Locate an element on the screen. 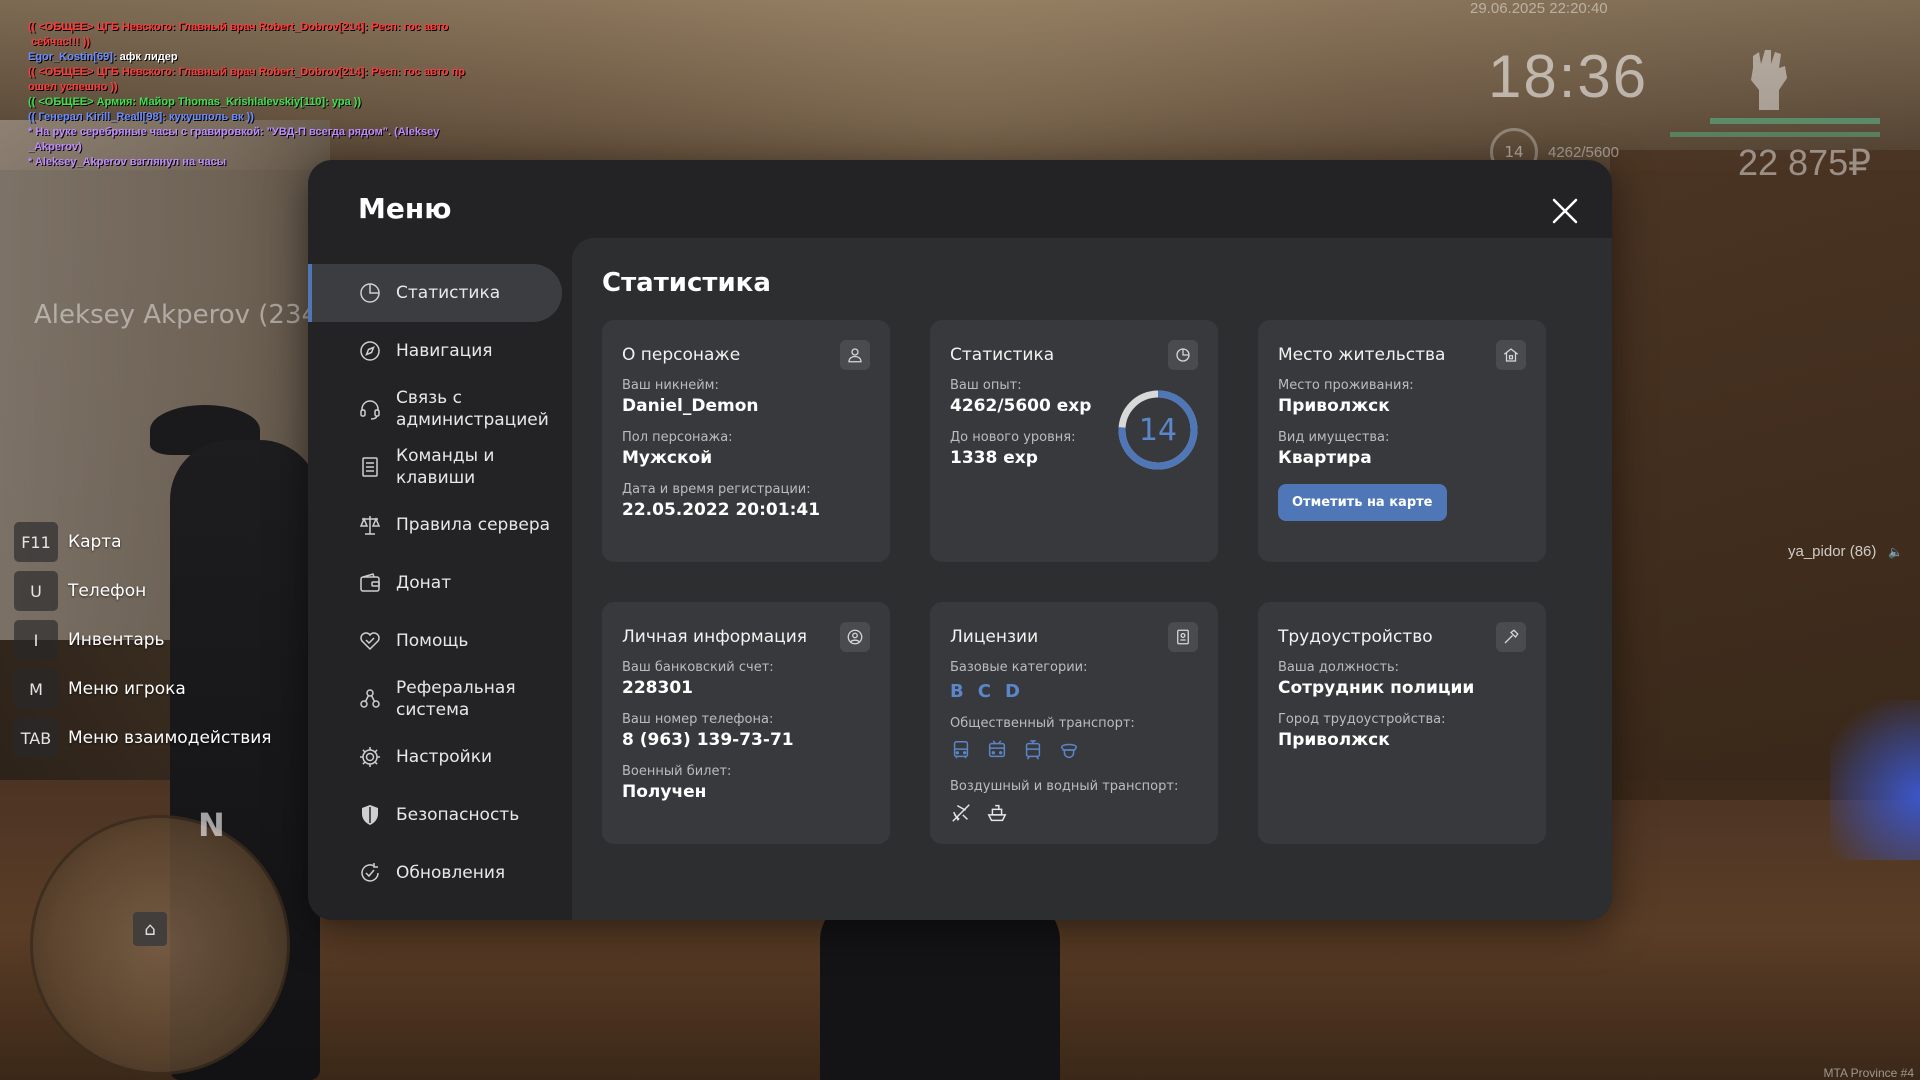  gear-icon is located at coordinates (370, 757).